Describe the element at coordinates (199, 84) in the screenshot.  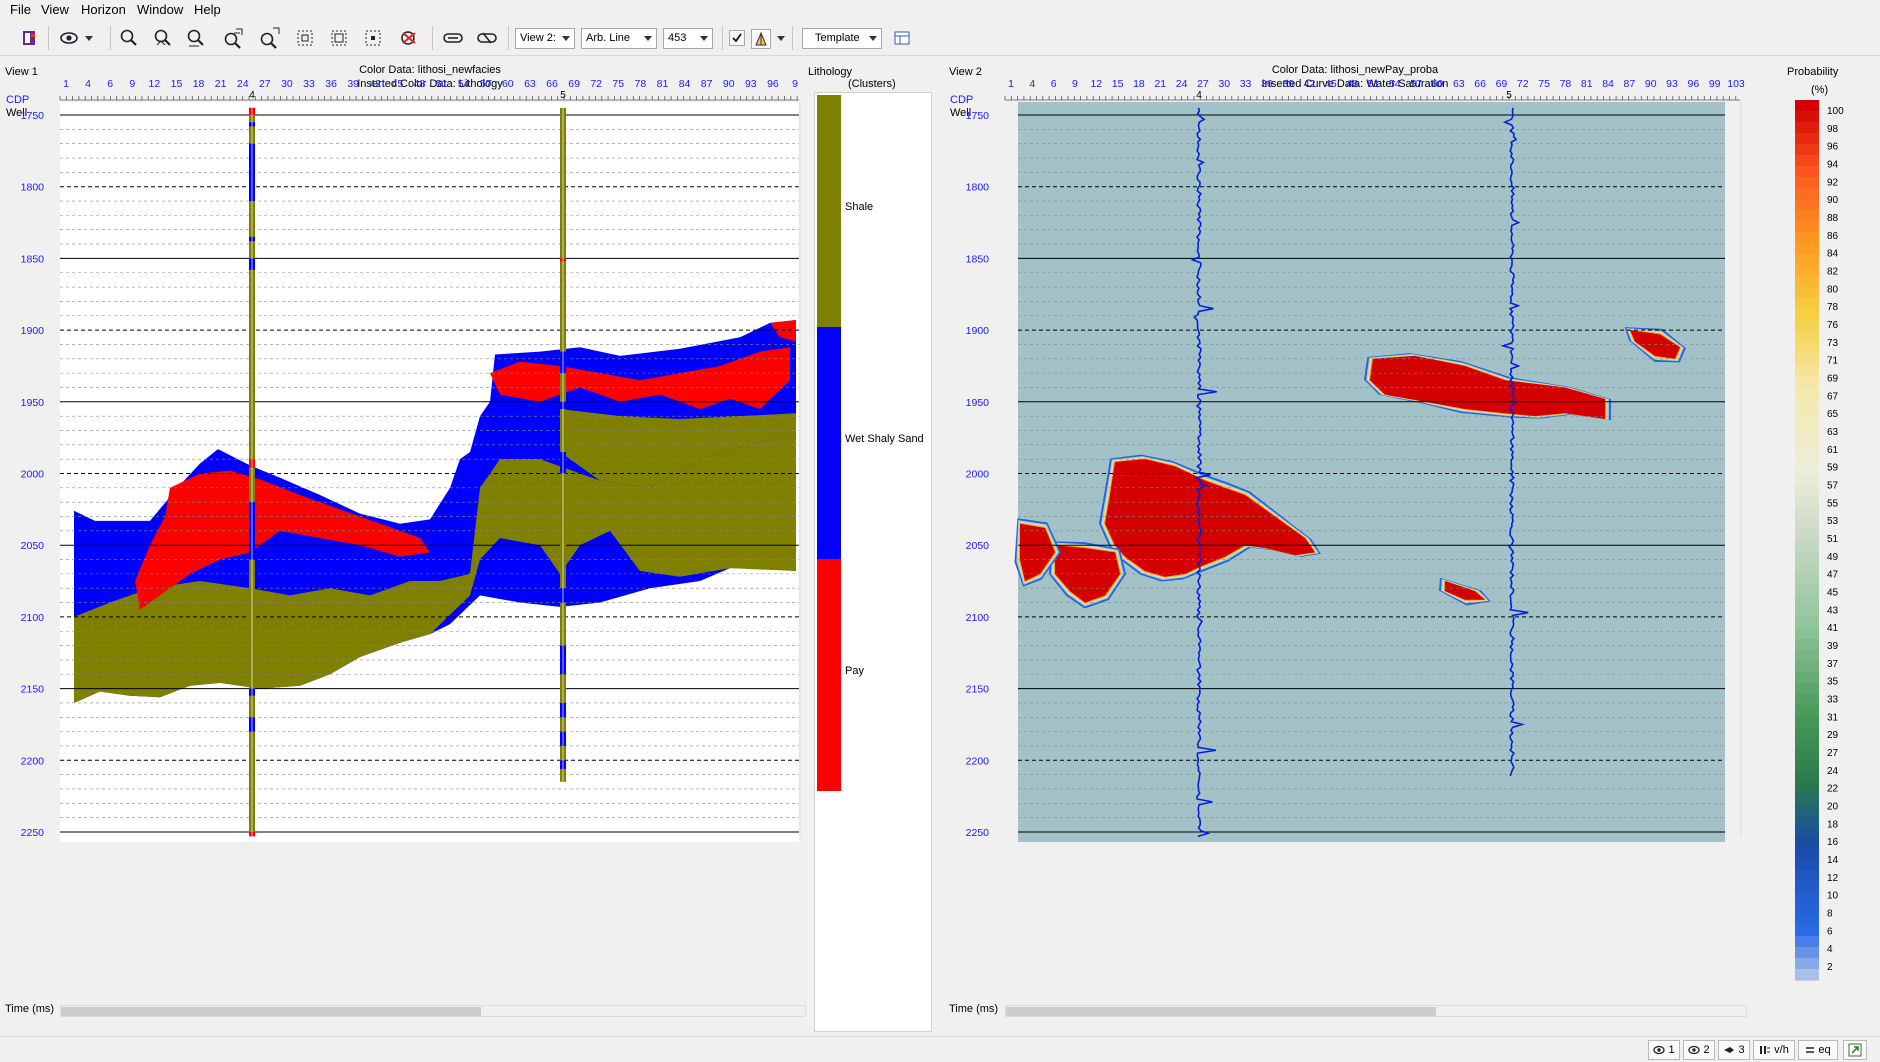
I see `view1-cdp-tick-label: 18` at that location.